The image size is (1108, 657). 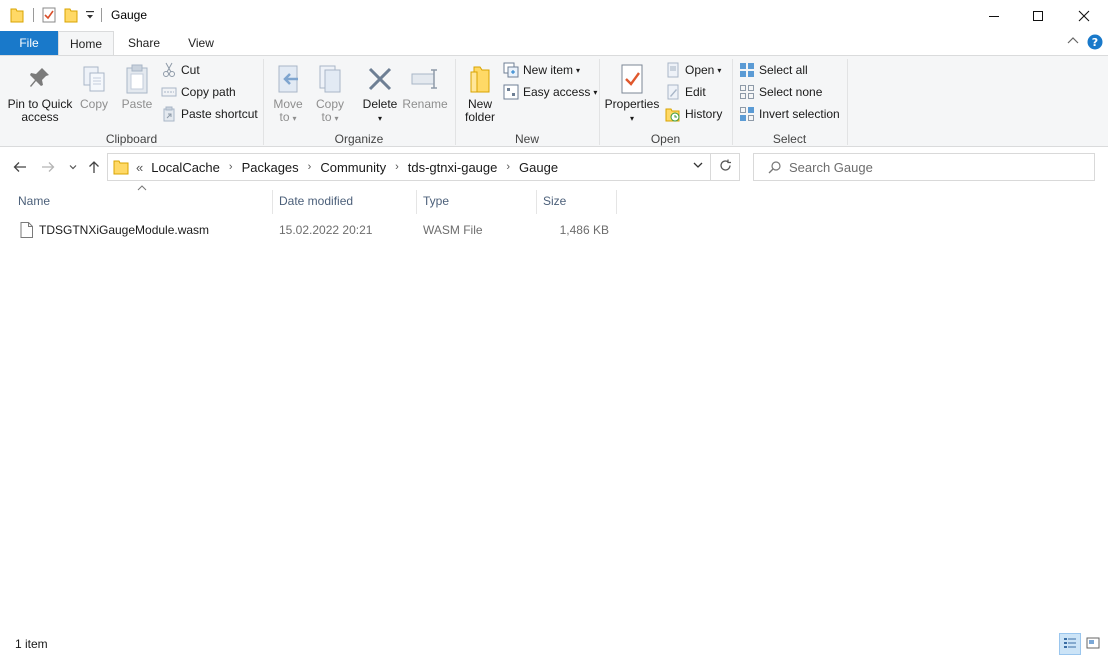 I want to click on invert-selection-button: Invert selection, so click(x=789, y=114).